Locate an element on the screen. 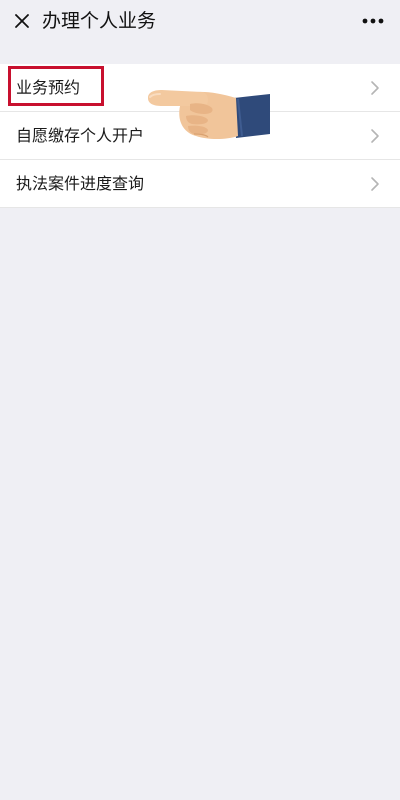 This screenshot has height=800, width=400. close-icon is located at coordinates (22, 21).